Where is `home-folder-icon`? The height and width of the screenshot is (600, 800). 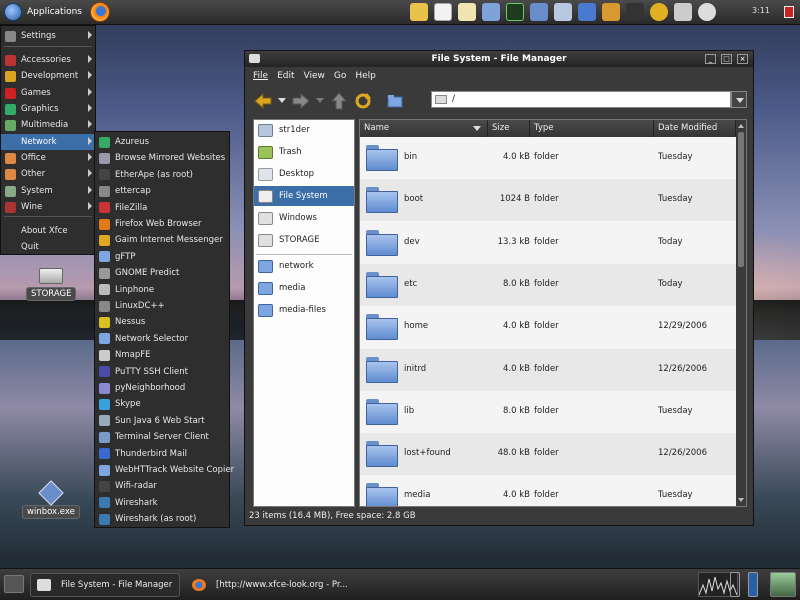
home-folder-icon is located at coordinates (539, 12).